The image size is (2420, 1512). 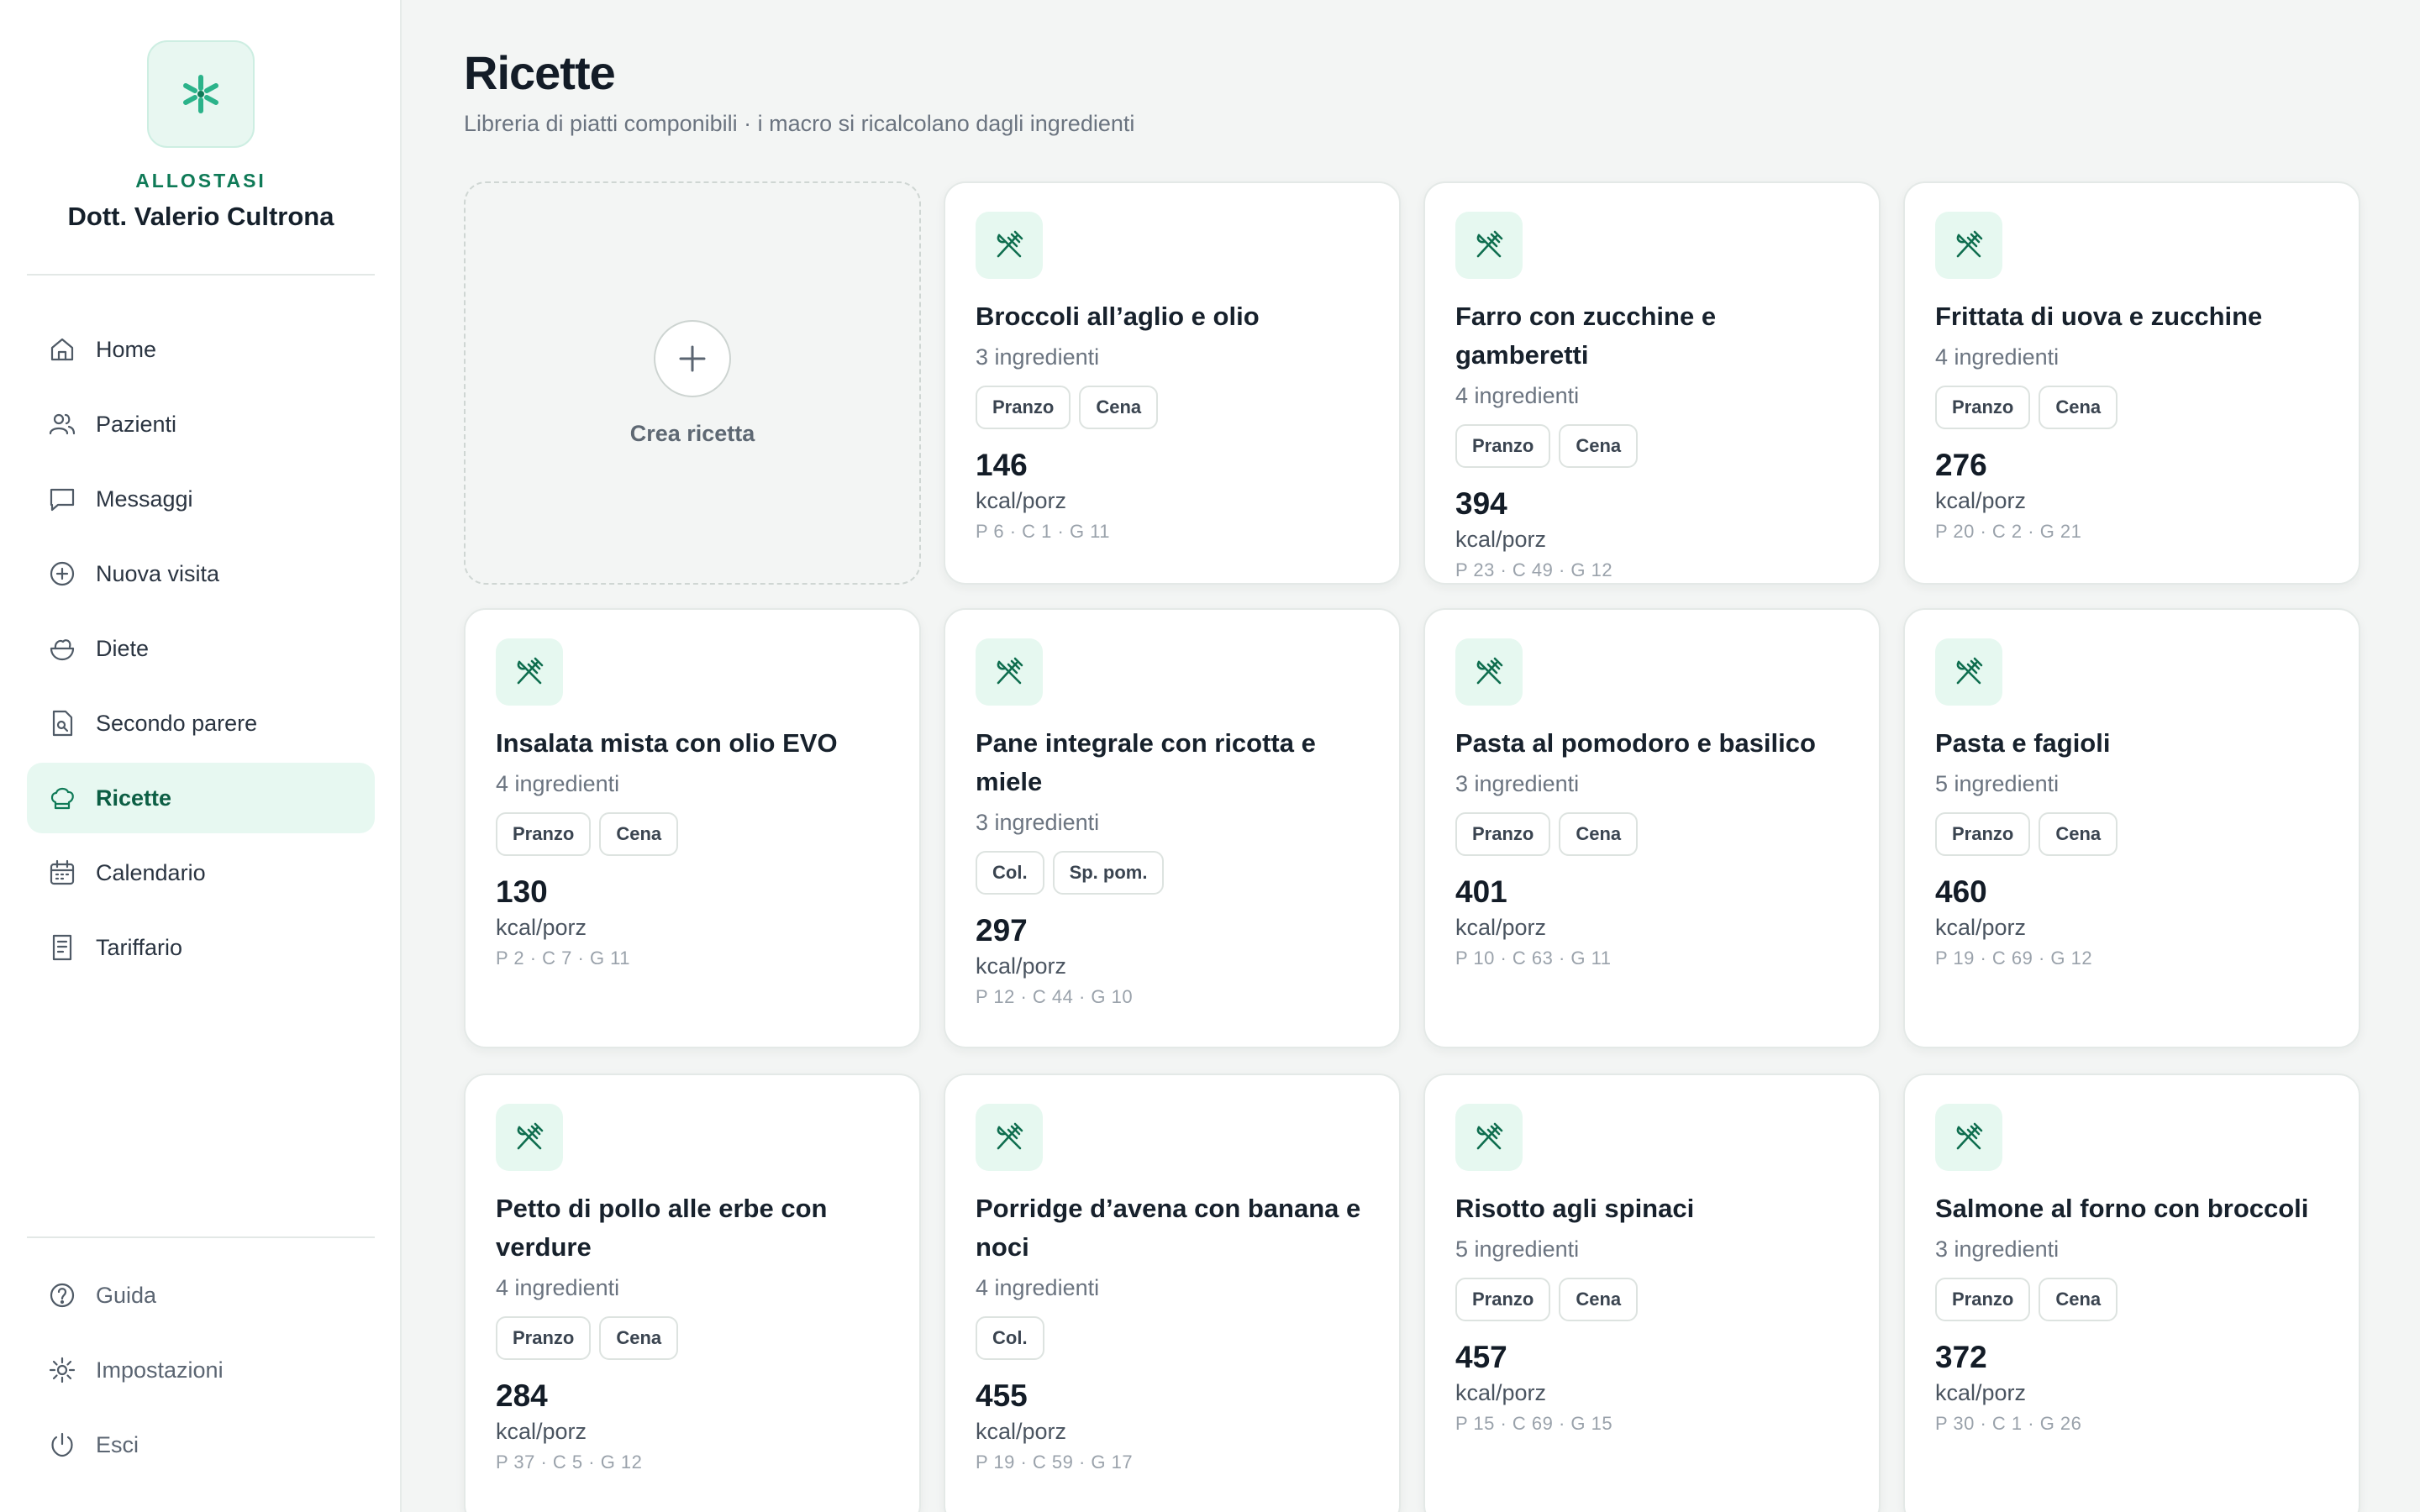 What do you see at coordinates (62, 1445) in the screenshot?
I see `power-icon` at bounding box center [62, 1445].